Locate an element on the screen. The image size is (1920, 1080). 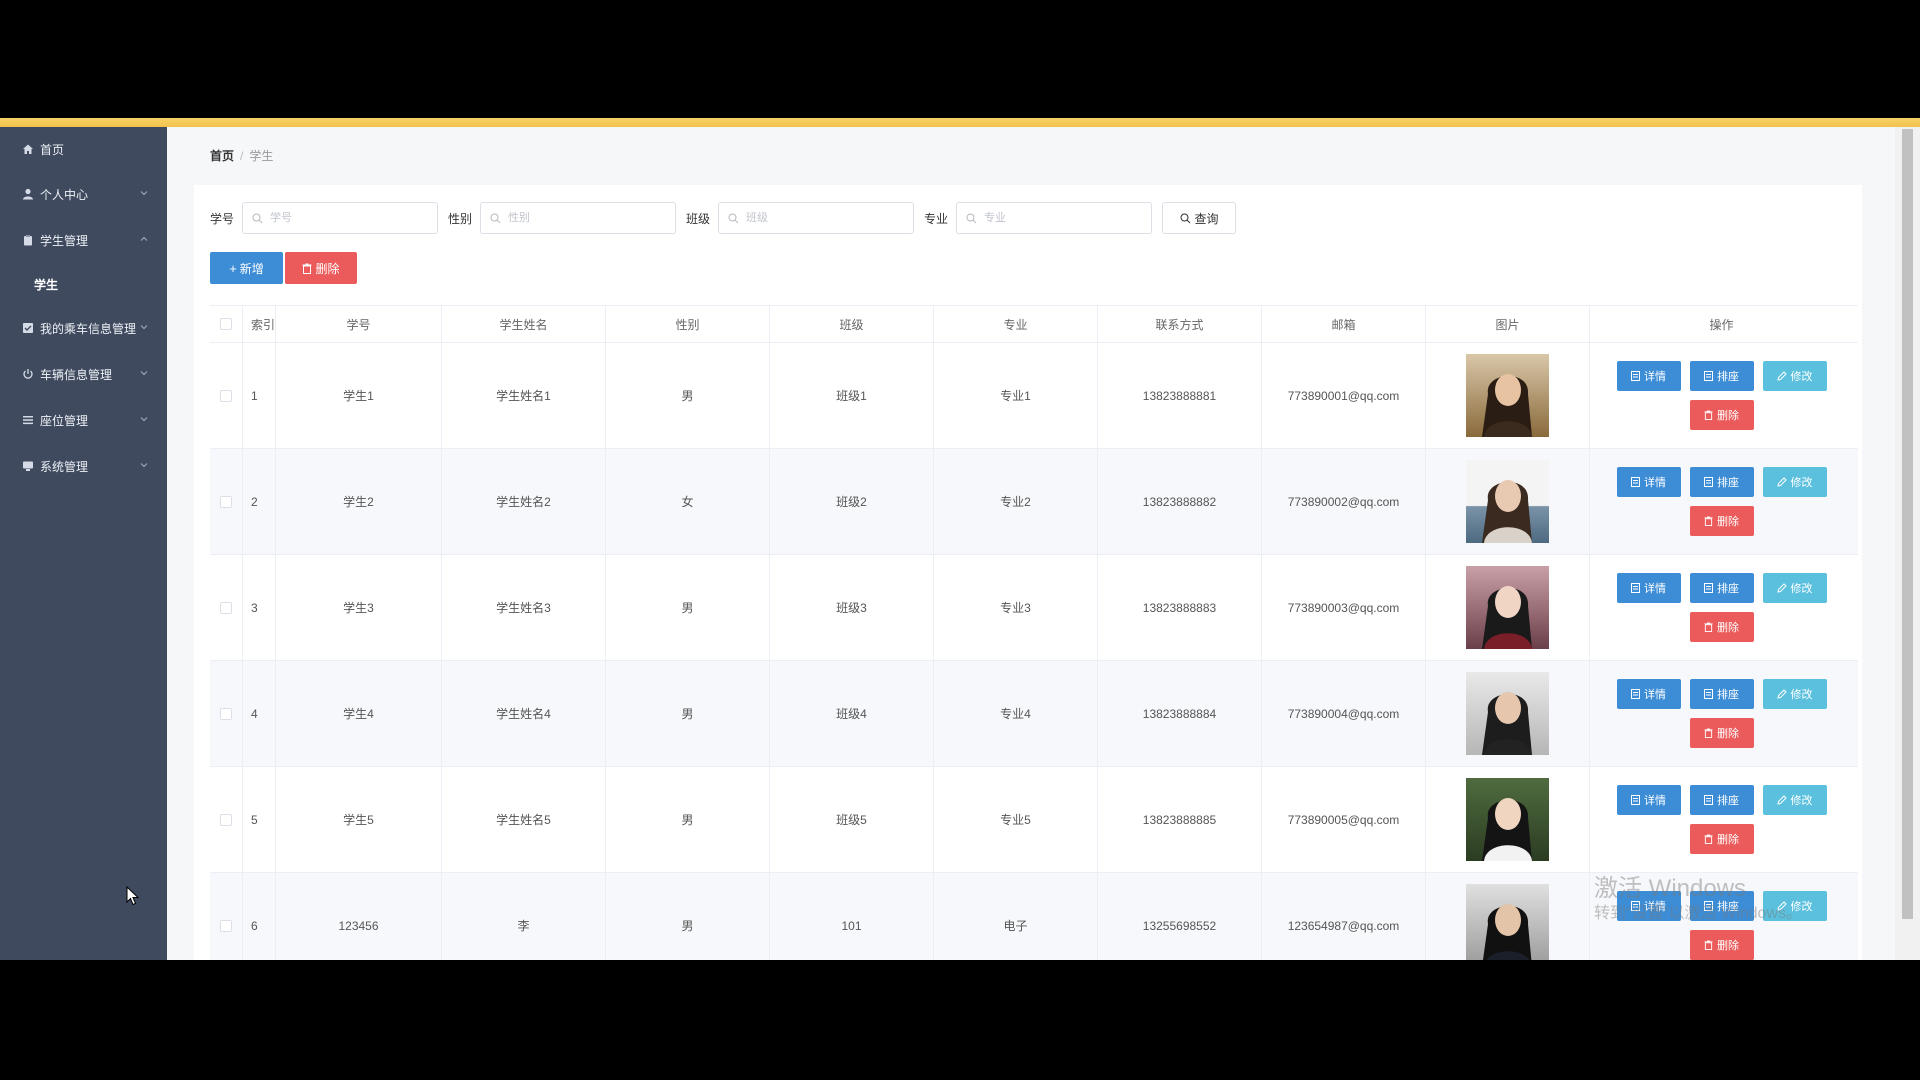
page-scrollbar is located at coordinates (1907, 543).